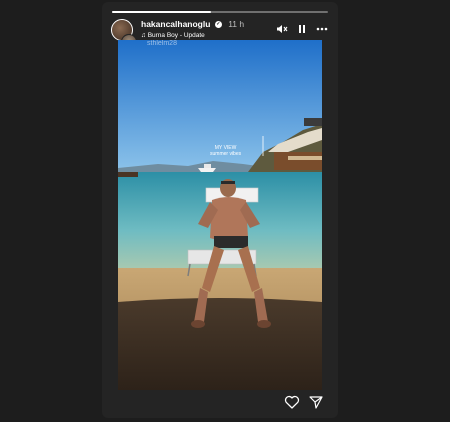 Image resolution: width=450 pixels, height=422 pixels. I want to click on mute-button, so click(282, 29).